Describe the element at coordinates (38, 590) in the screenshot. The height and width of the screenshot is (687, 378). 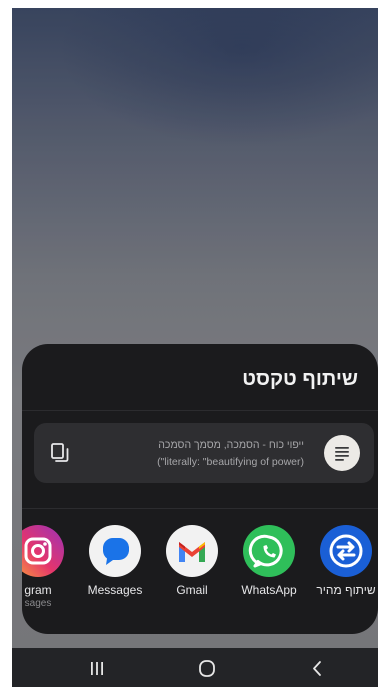
I see `app-label: gram` at that location.